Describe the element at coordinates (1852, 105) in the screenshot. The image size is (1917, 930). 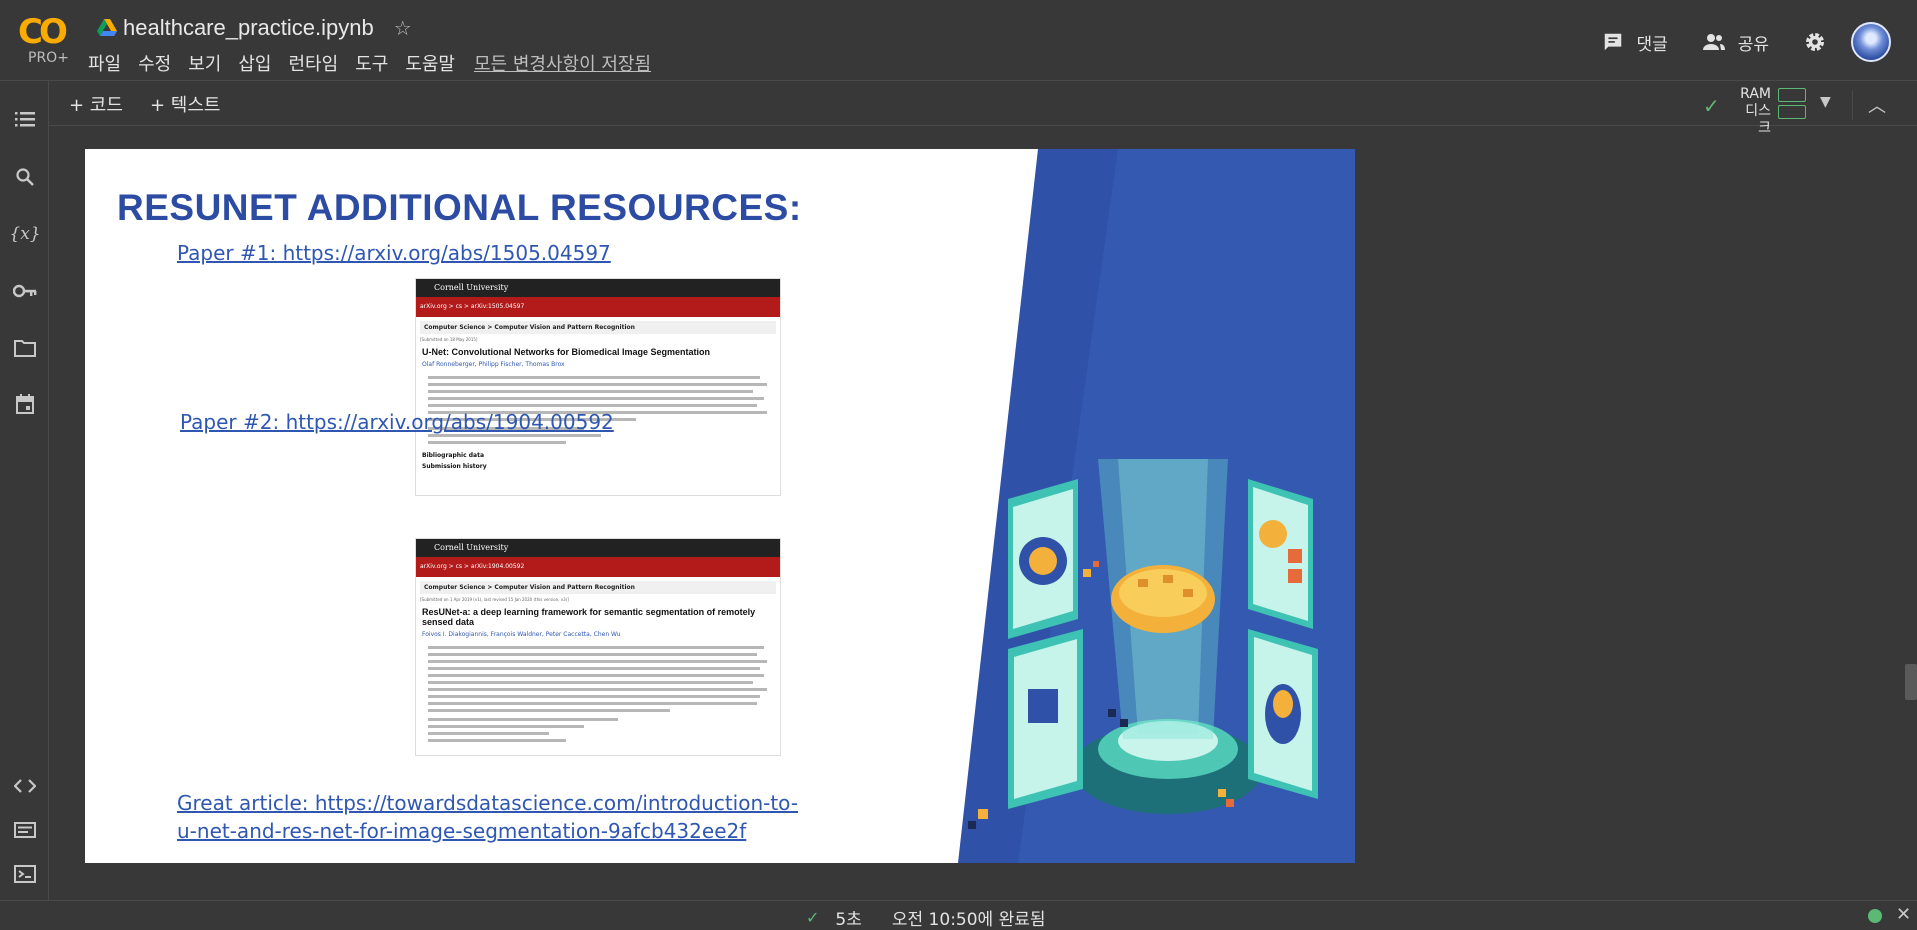
I see `toolbar-divider` at that location.